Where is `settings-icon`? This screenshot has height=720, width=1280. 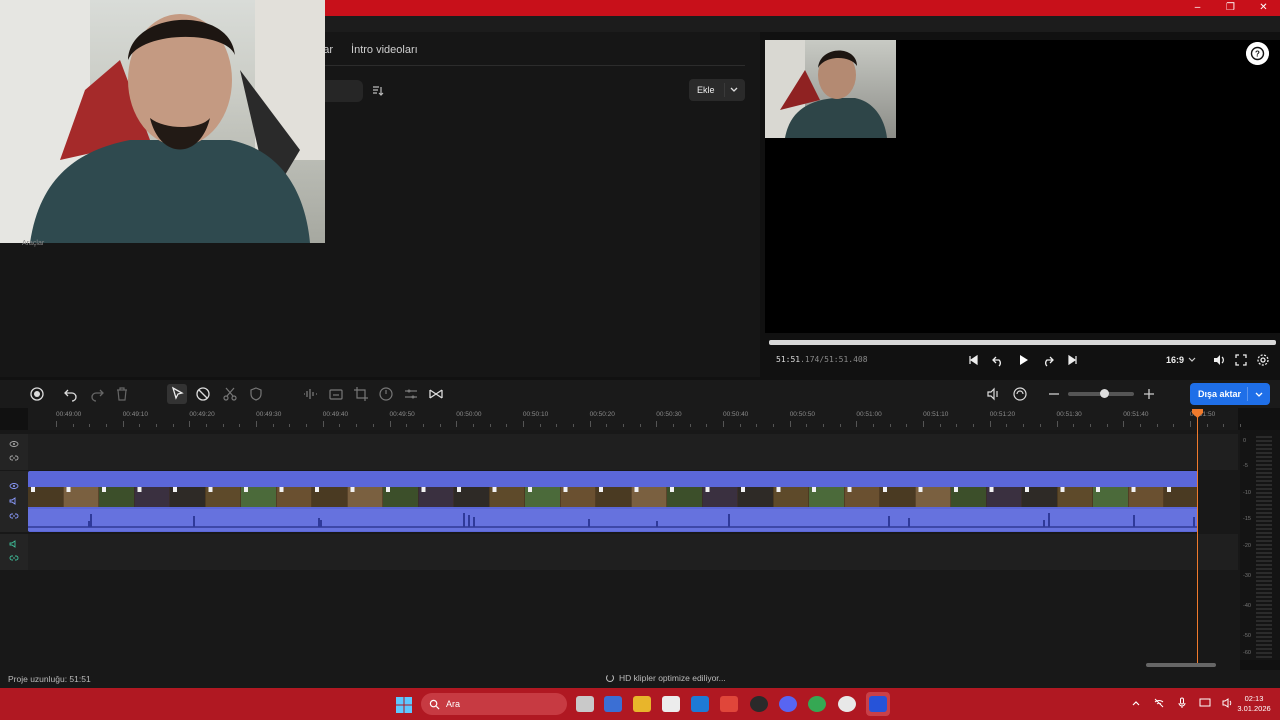 settings-icon is located at coordinates (1263, 360).